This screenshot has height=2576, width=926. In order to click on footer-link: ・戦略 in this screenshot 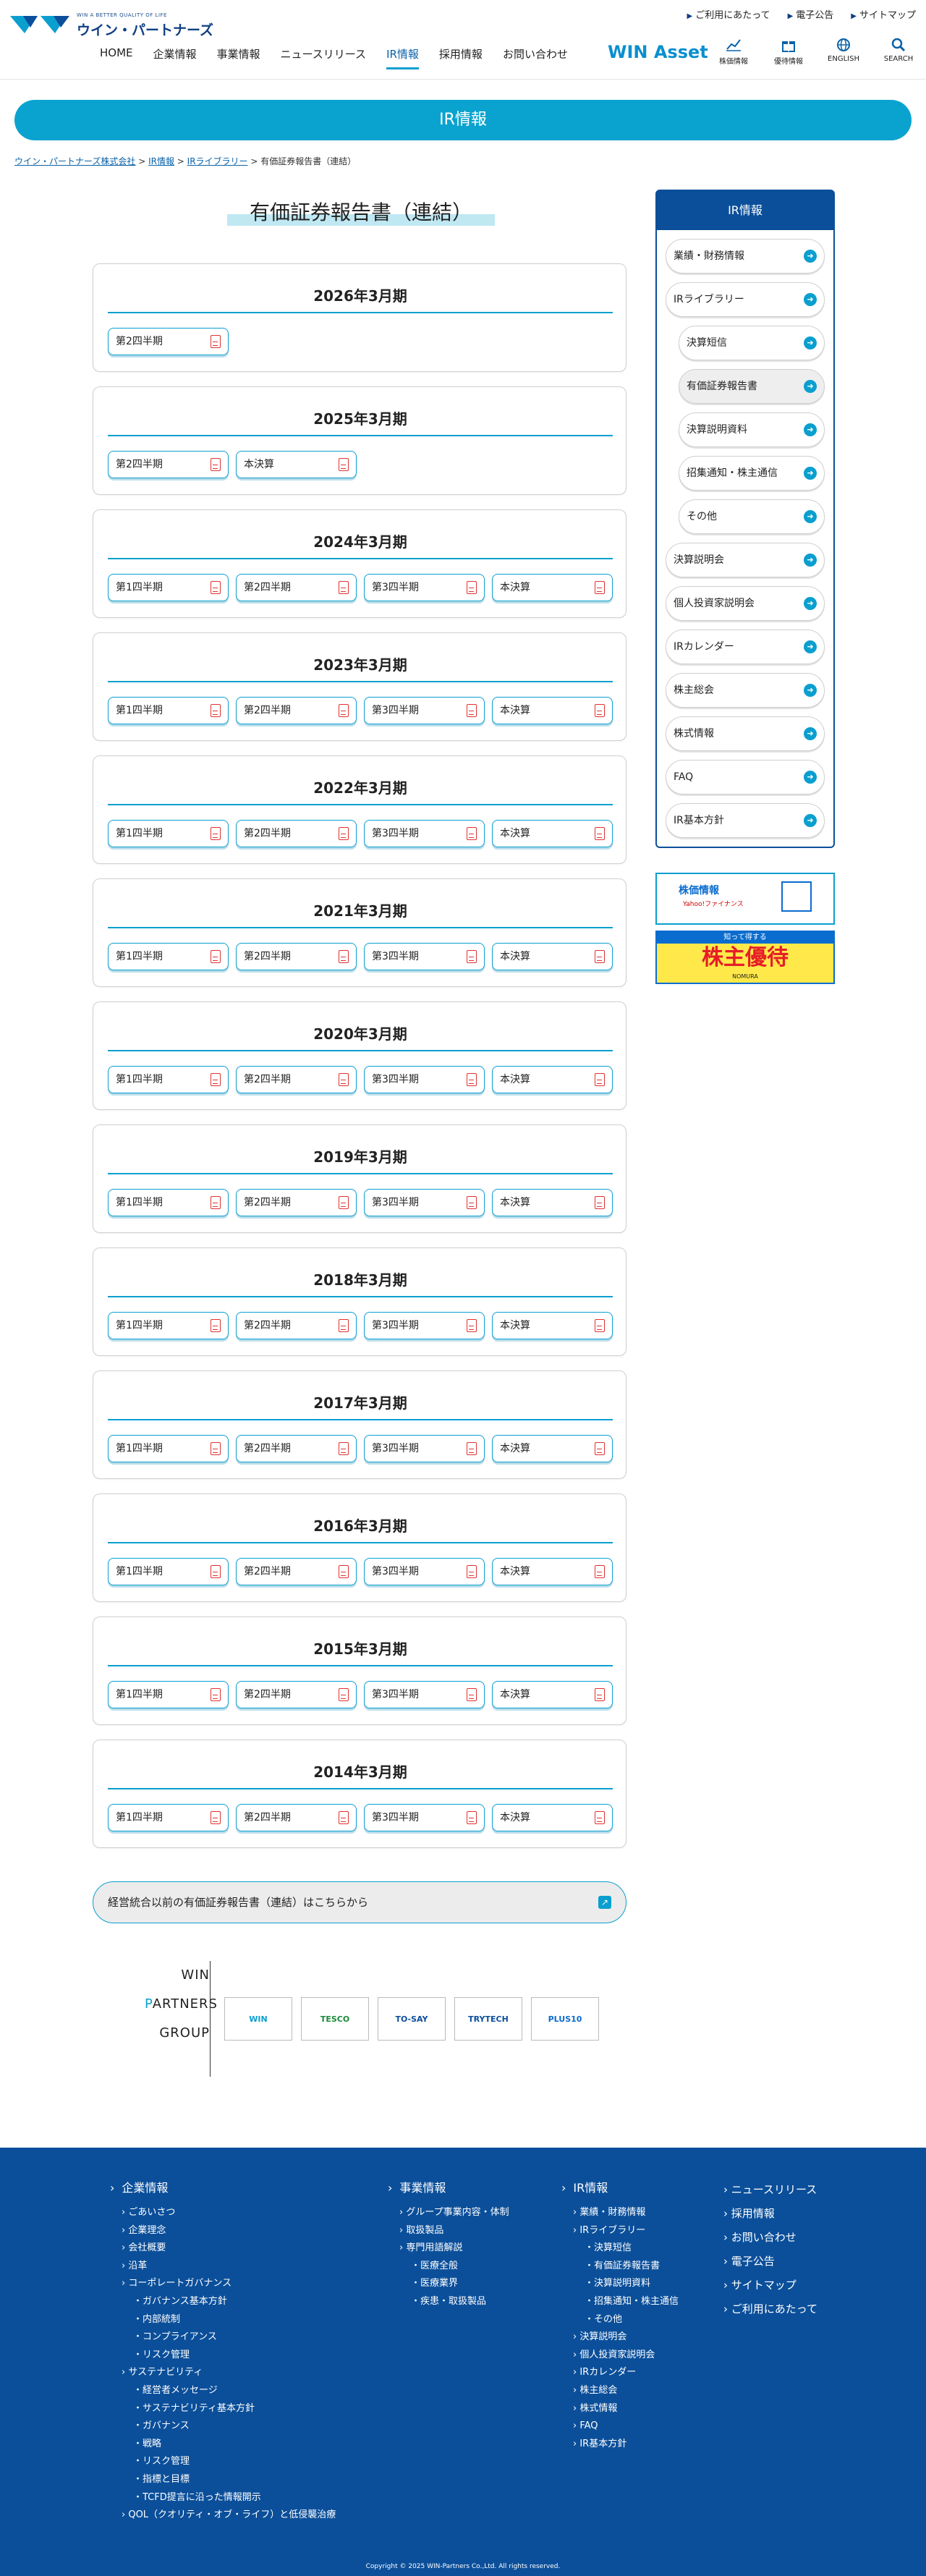, I will do `click(223, 2445)`.